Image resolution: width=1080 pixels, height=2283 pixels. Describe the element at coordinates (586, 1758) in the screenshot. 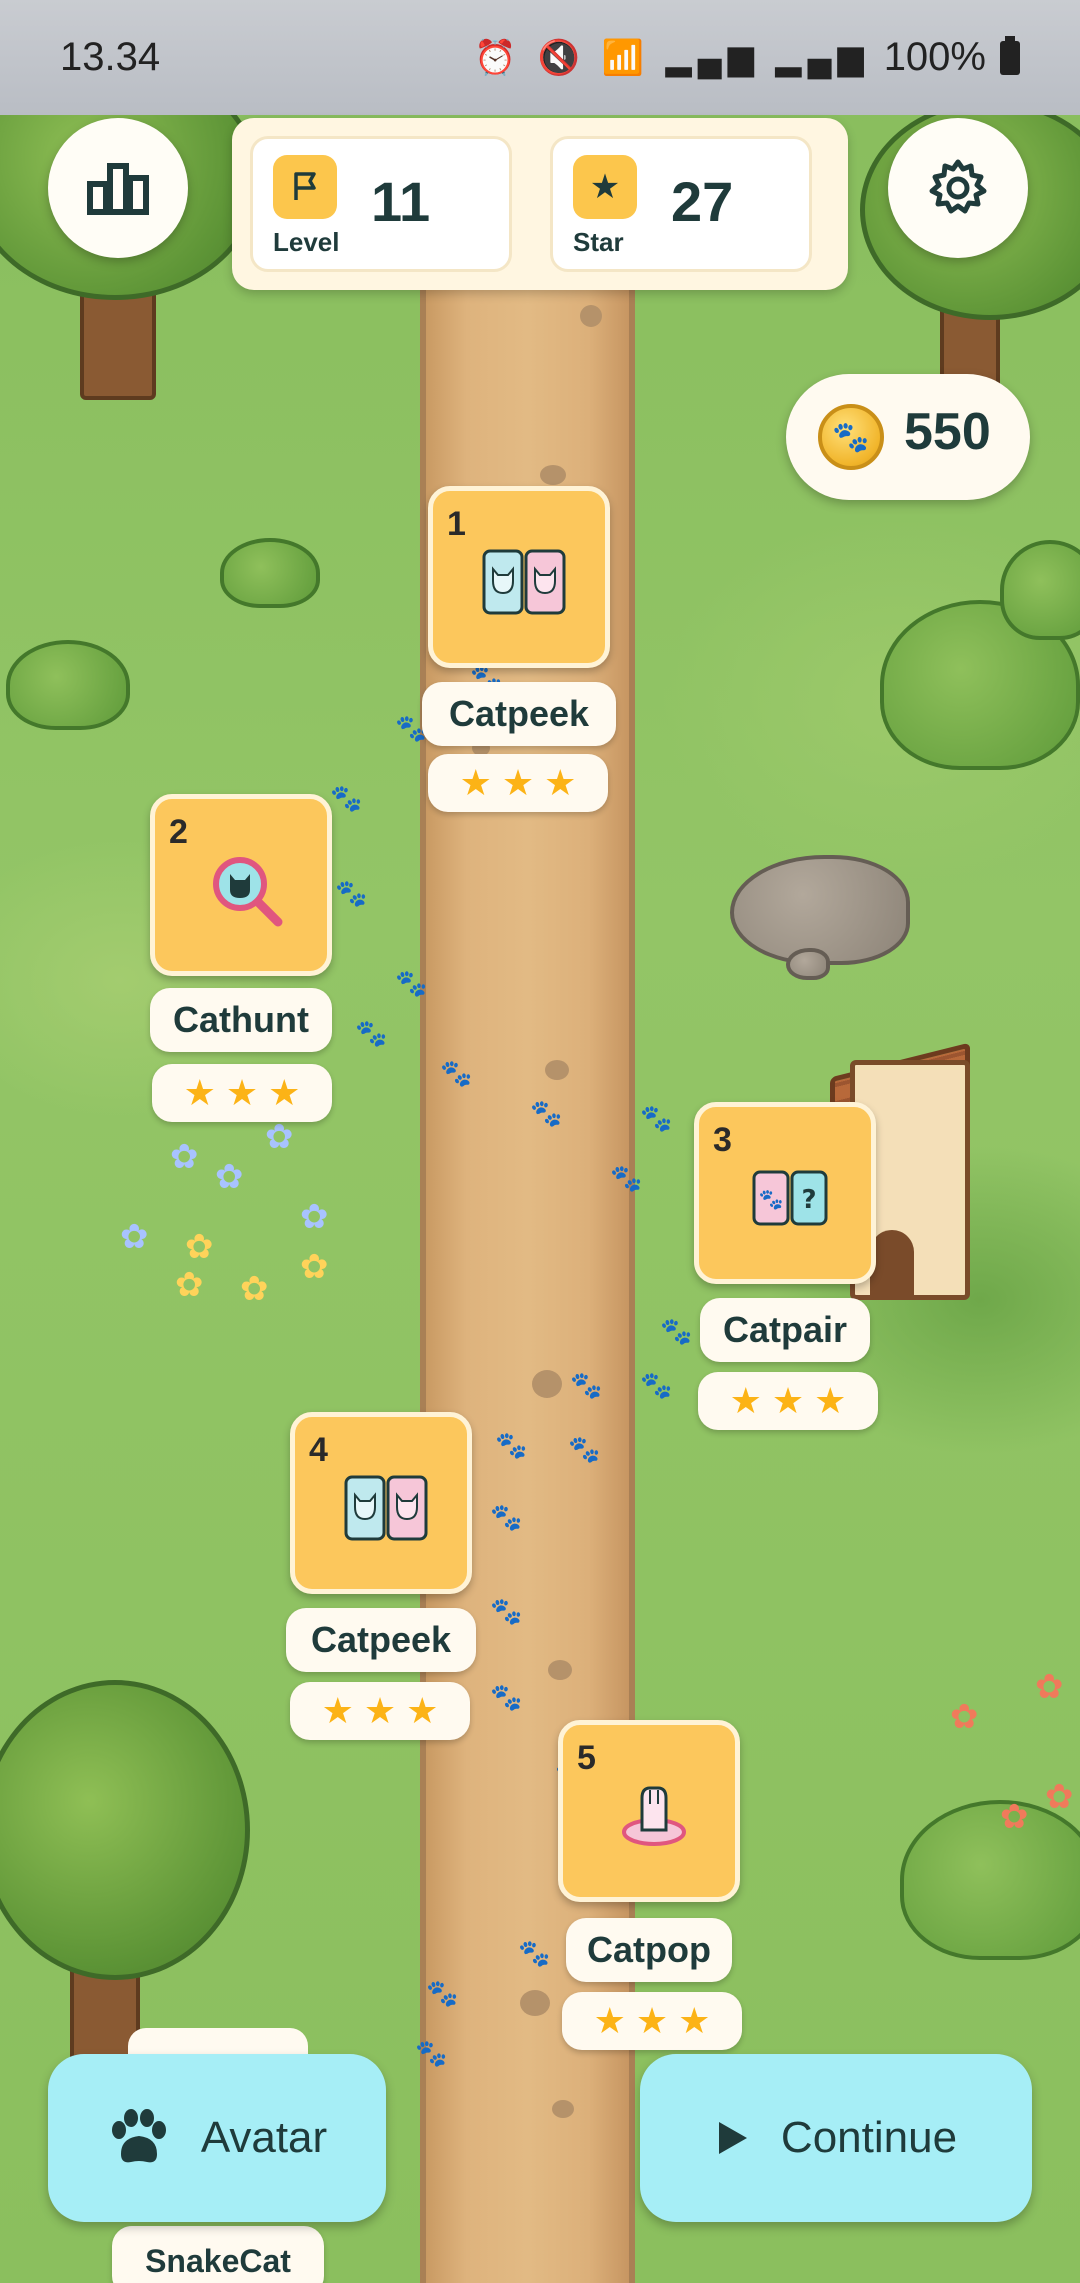

I see `level-number: 5` at that location.